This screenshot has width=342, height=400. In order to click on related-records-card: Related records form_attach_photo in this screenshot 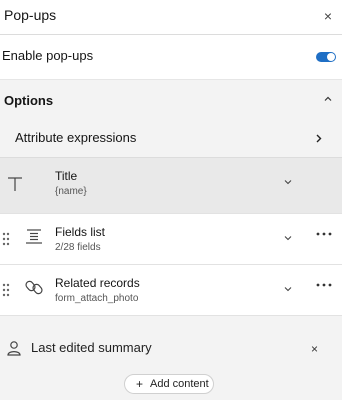, I will do `click(171, 290)`.